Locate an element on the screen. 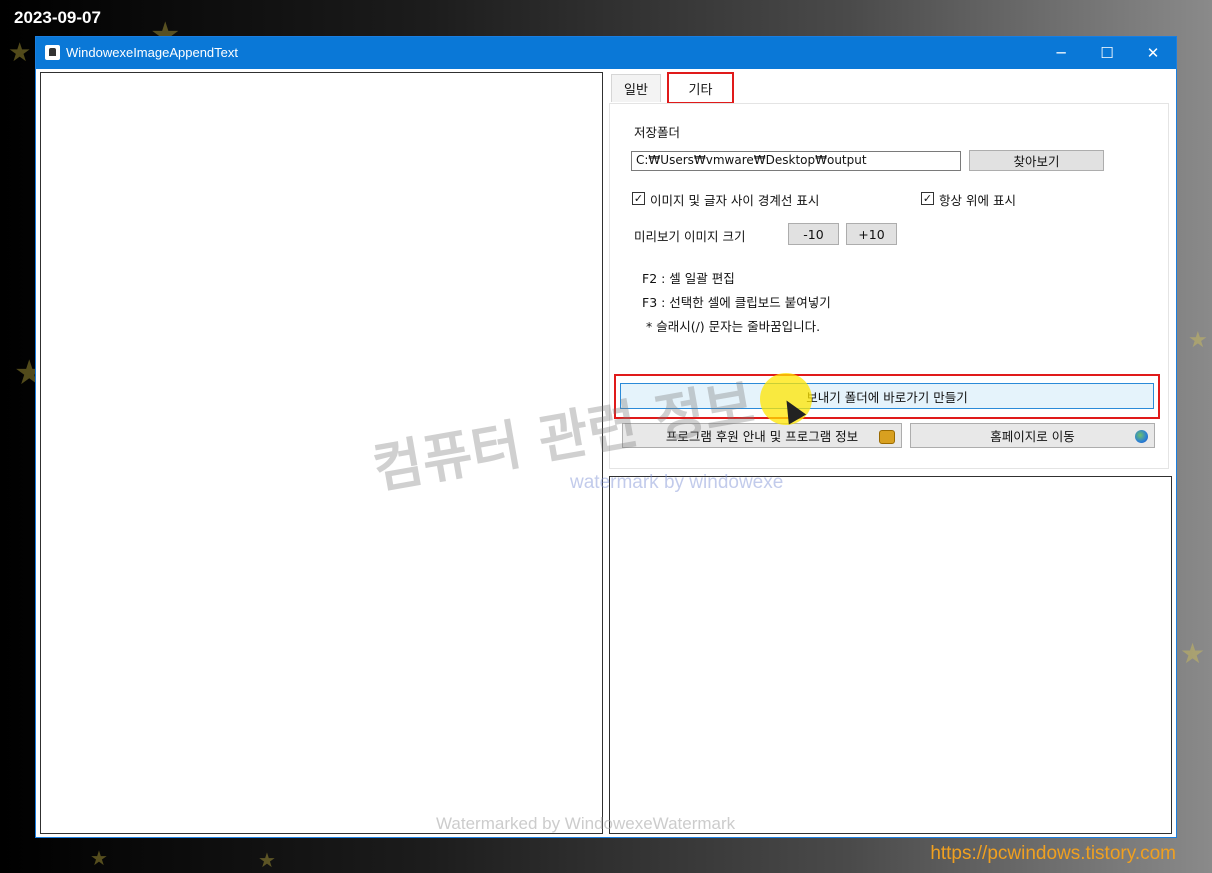 The height and width of the screenshot is (873, 1212). title-bar: WindowexeImageAppendText ─ ☐ ✕ is located at coordinates (606, 53).